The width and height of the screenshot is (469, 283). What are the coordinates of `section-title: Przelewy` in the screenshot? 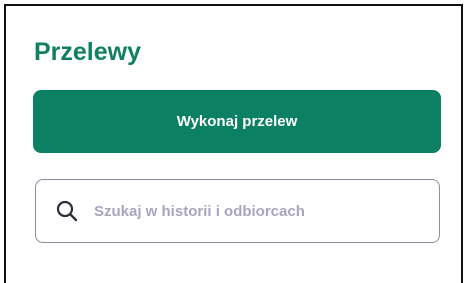 It's located at (88, 52).